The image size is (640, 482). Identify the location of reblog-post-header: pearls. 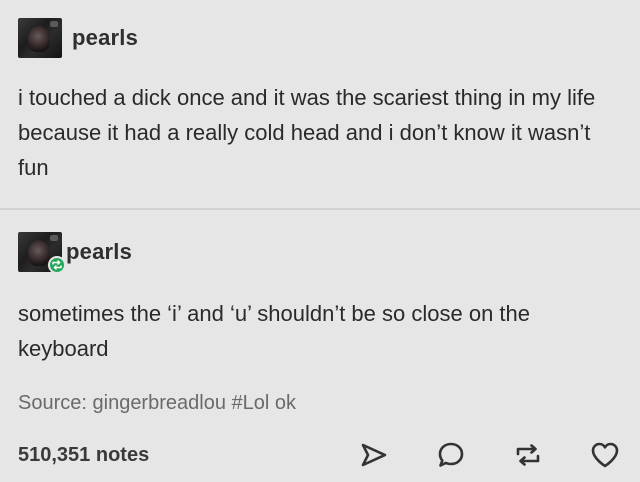
(75, 253).